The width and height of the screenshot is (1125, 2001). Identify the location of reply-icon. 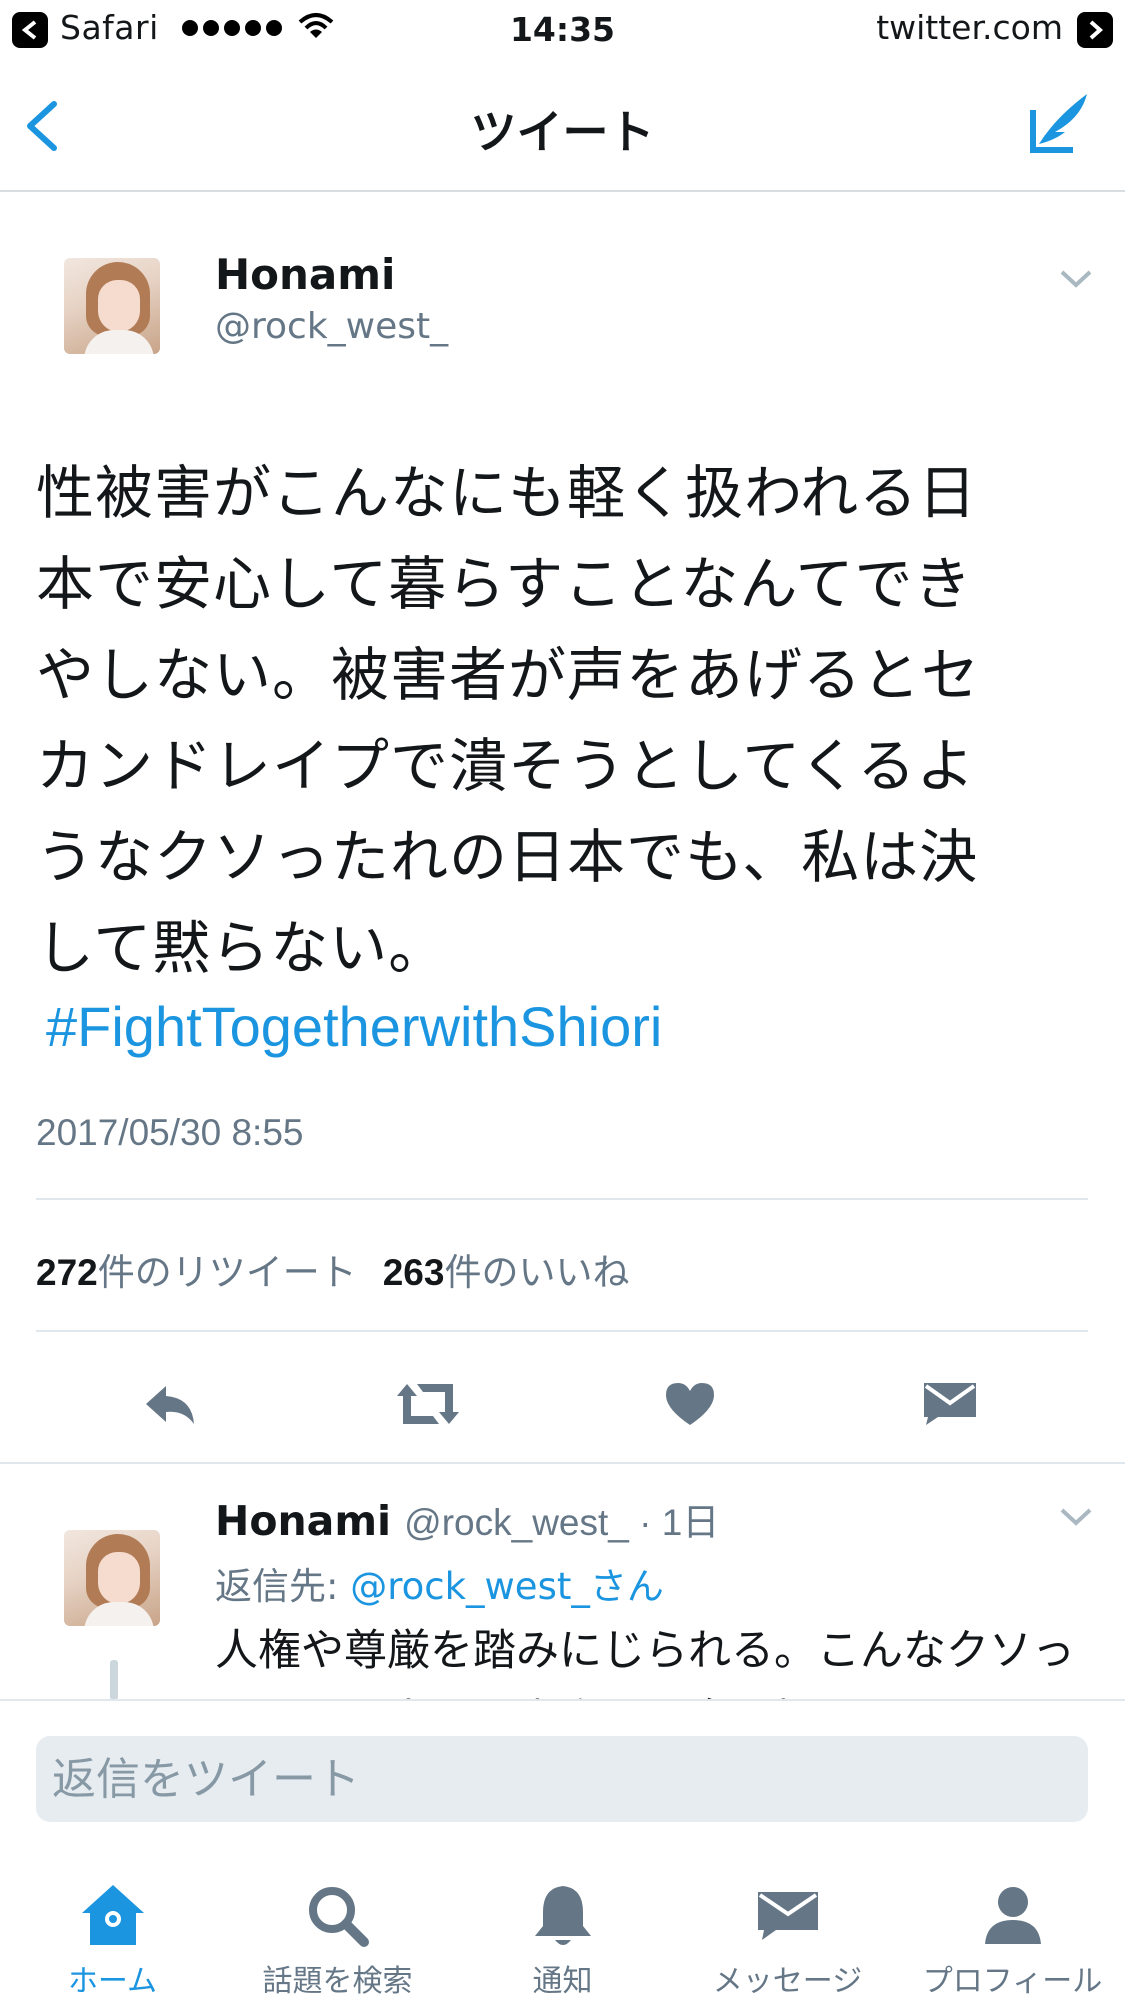
(170, 1405).